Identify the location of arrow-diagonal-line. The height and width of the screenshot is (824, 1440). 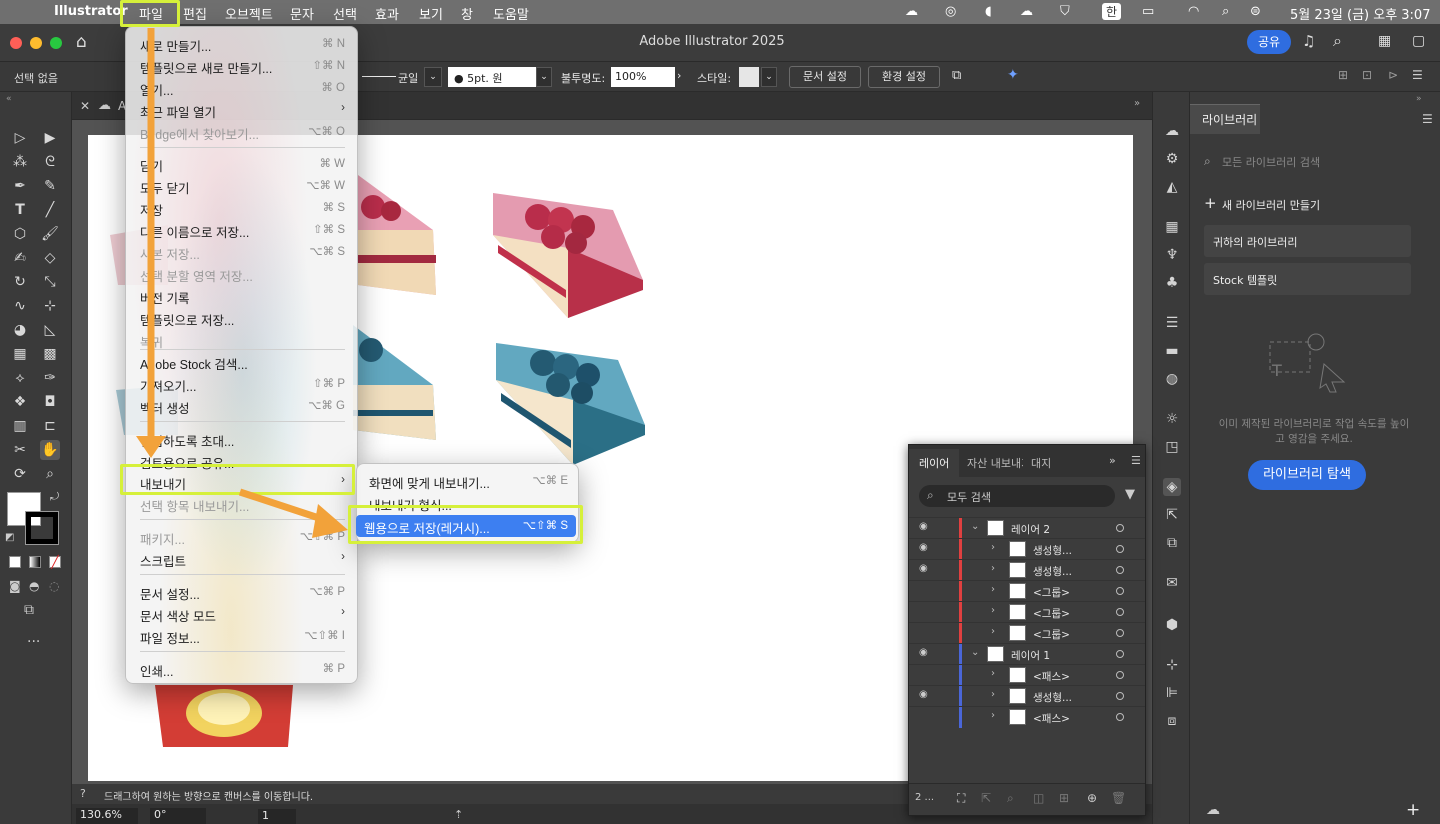
(282, 506).